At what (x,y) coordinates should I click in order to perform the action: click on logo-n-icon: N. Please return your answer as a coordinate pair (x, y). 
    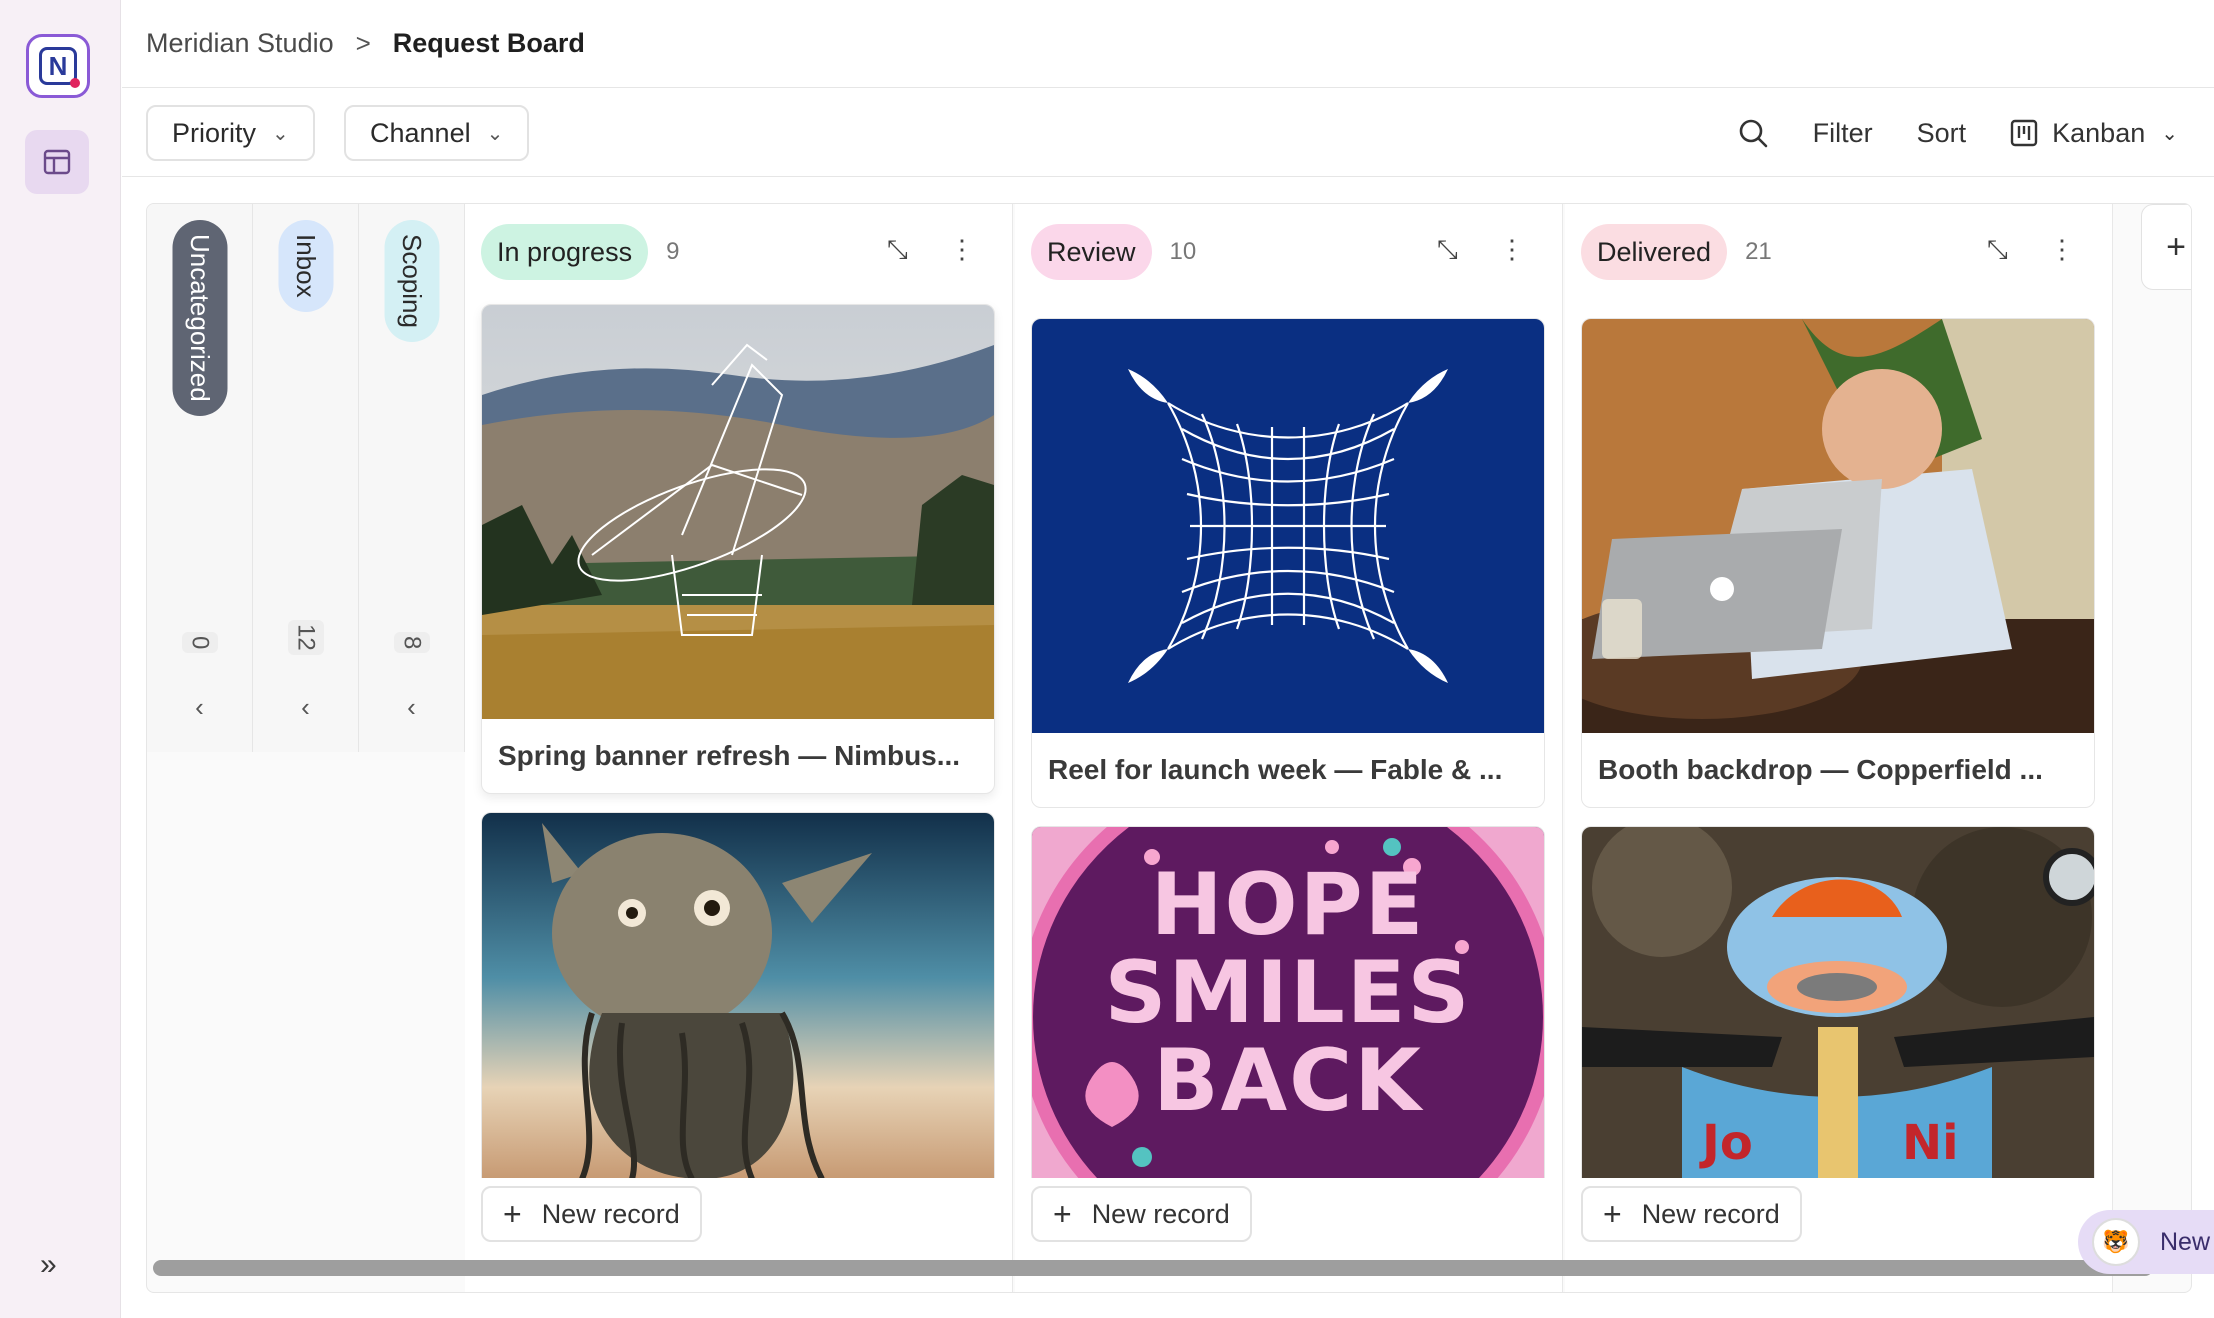
    Looking at the image, I should click on (59, 67).